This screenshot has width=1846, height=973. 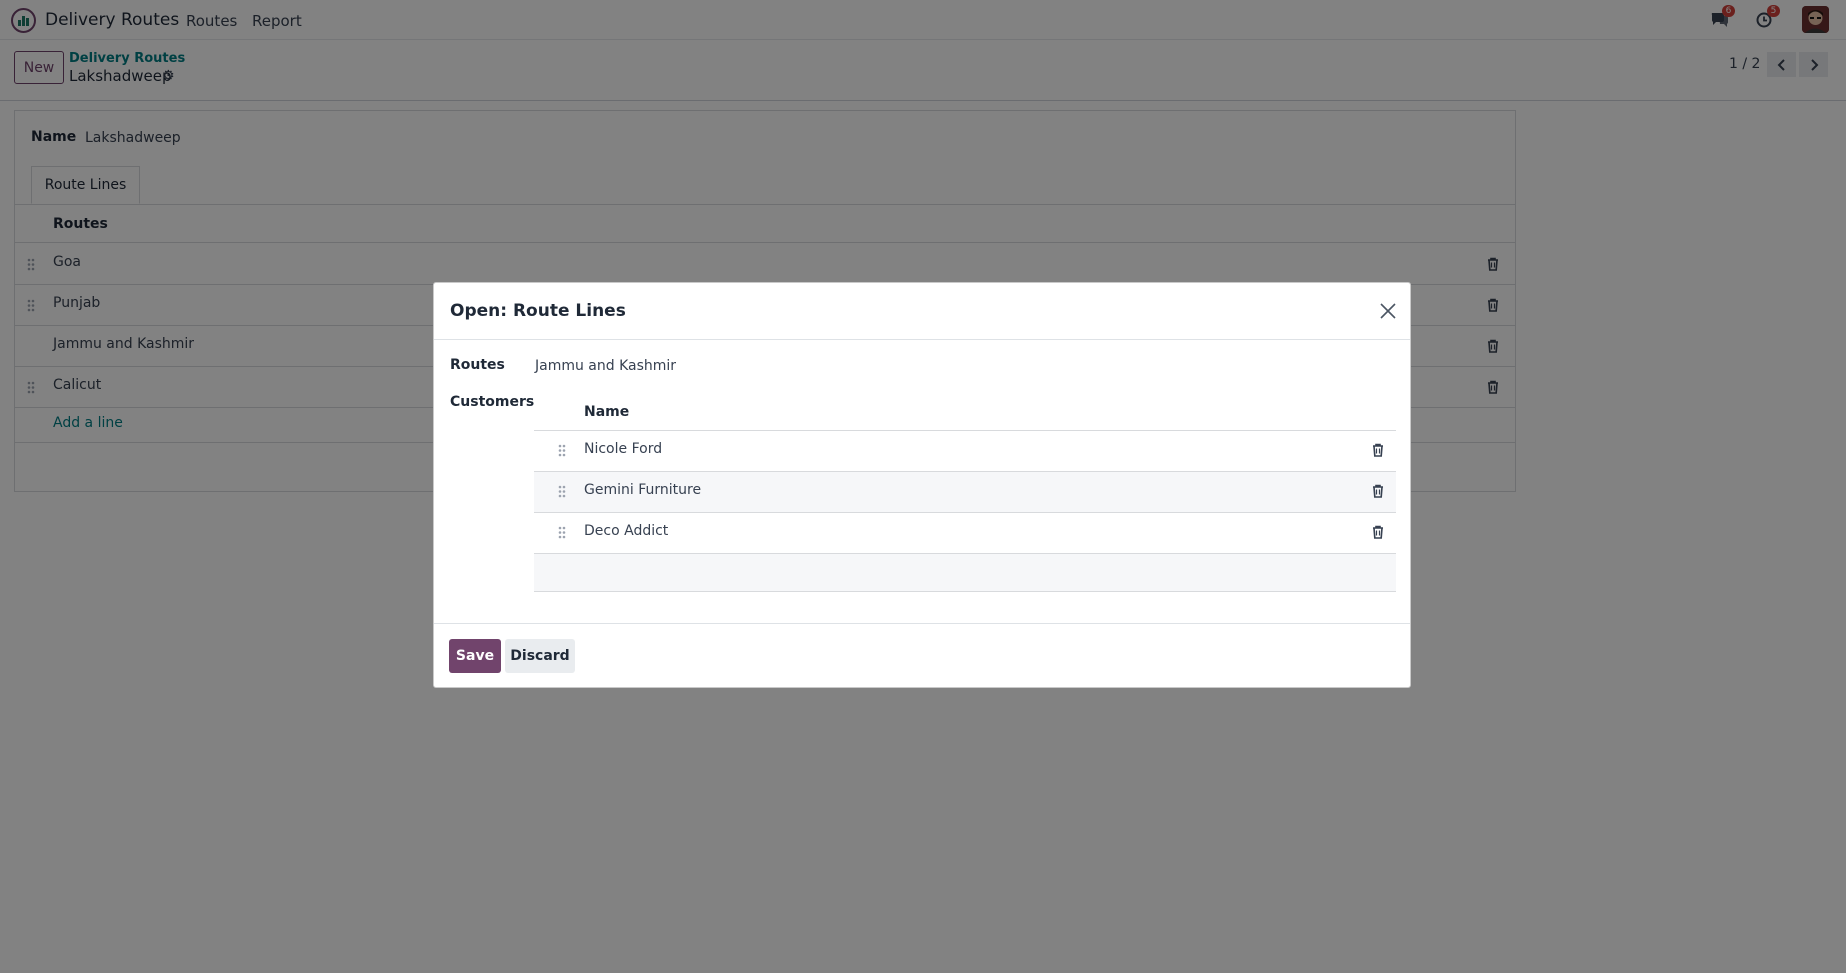 What do you see at coordinates (606, 412) in the screenshot?
I see `name-column-header: Name` at bounding box center [606, 412].